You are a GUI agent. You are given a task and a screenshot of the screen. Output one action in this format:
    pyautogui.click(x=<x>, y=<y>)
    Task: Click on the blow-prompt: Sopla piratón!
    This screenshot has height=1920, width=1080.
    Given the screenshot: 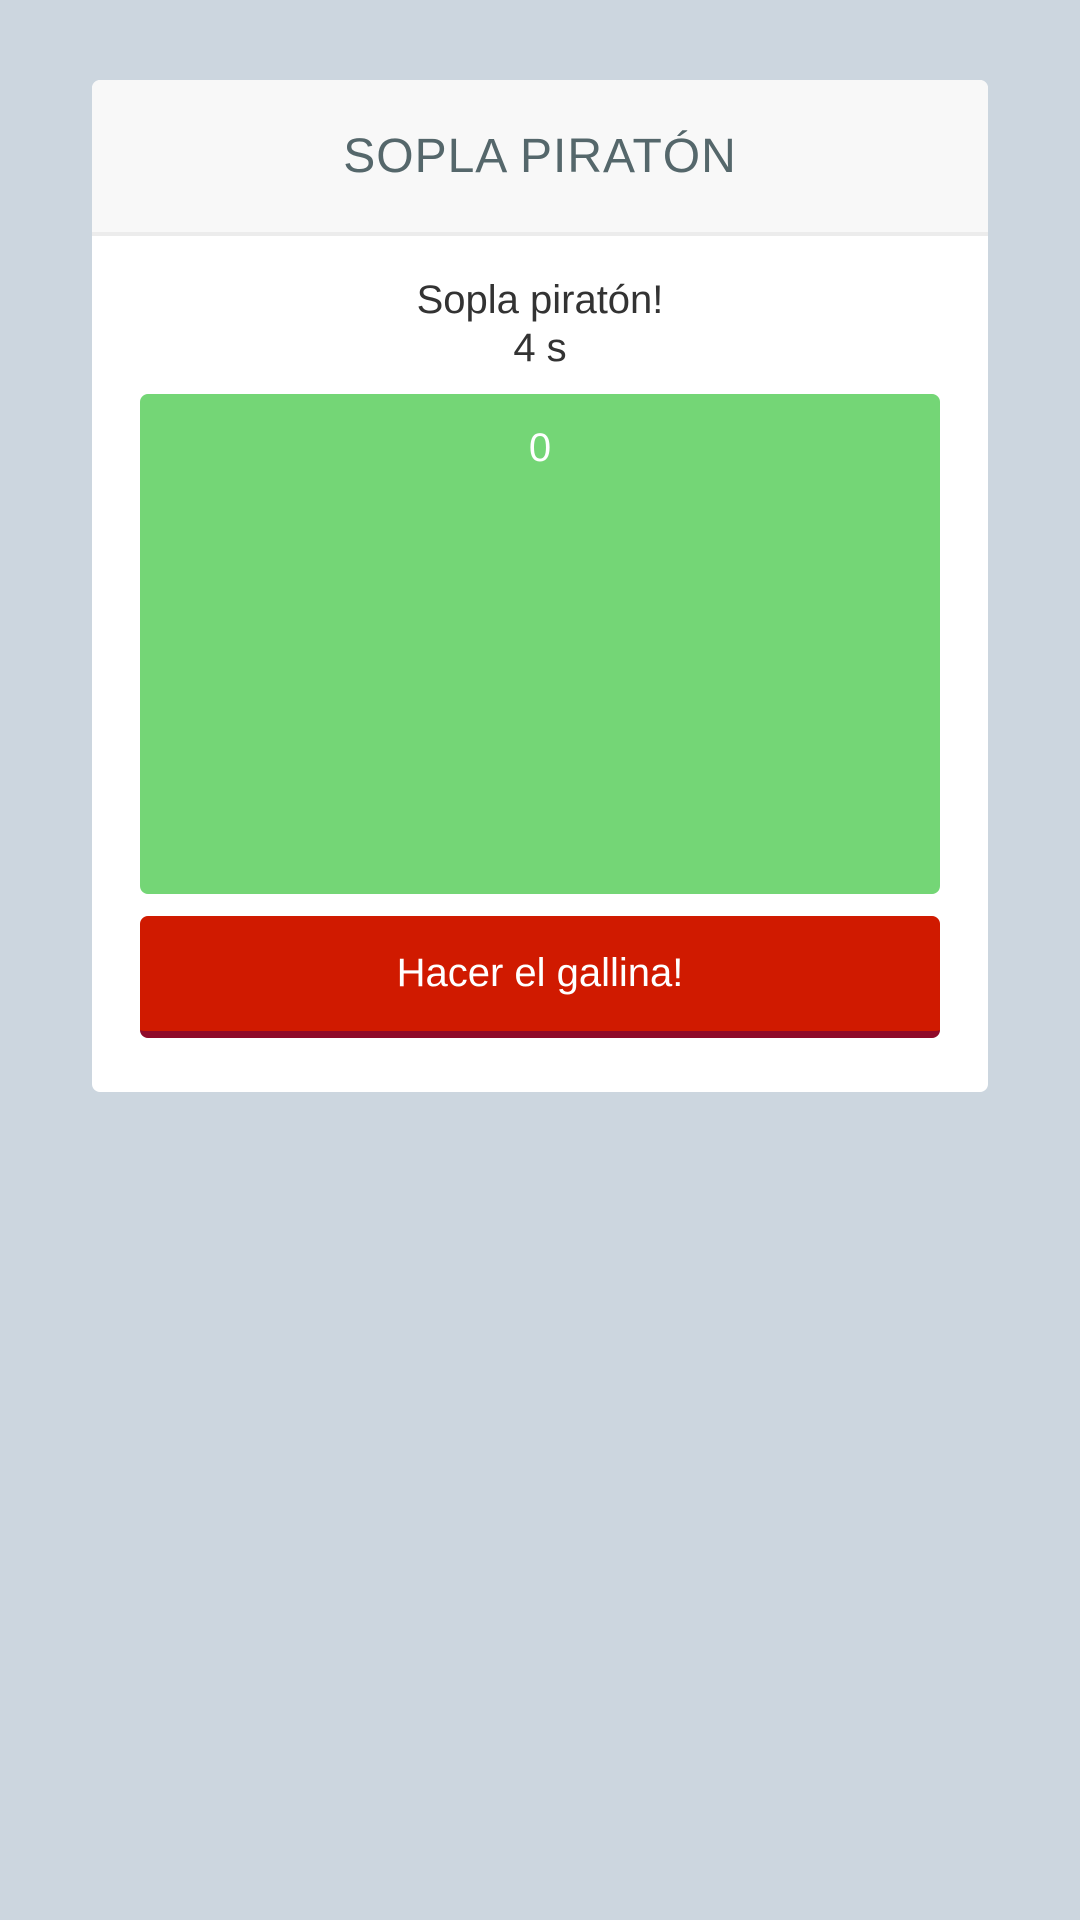 What is the action you would take?
    pyautogui.click(x=540, y=300)
    